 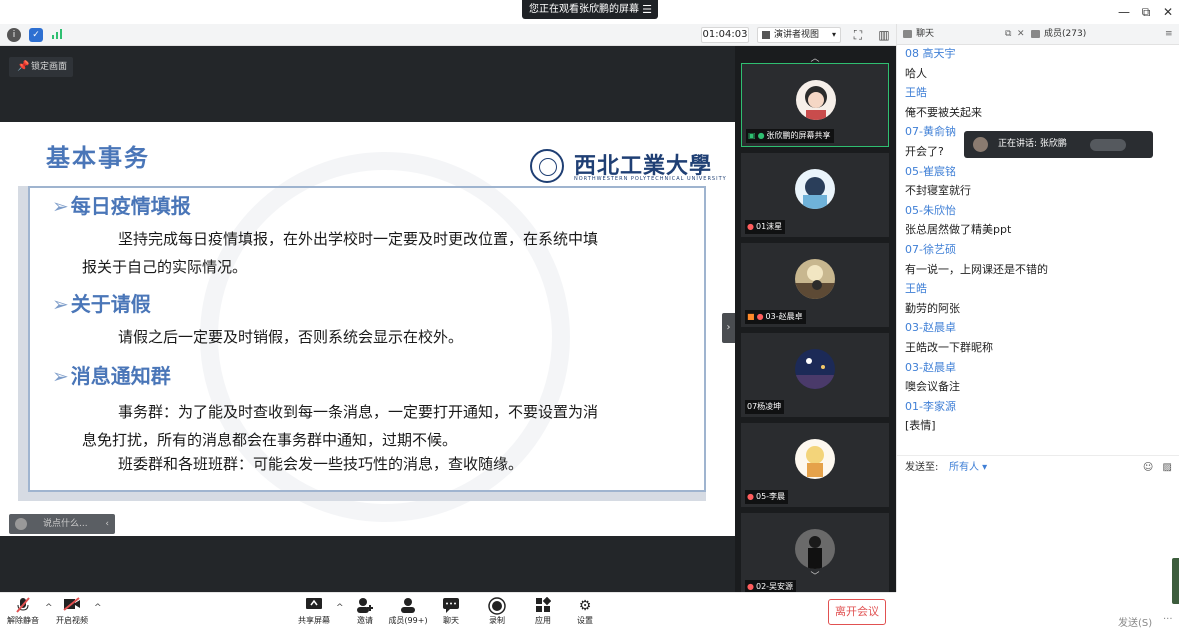 What do you see at coordinates (60, 206) in the screenshot?
I see `arrow-icon: ➢` at bounding box center [60, 206].